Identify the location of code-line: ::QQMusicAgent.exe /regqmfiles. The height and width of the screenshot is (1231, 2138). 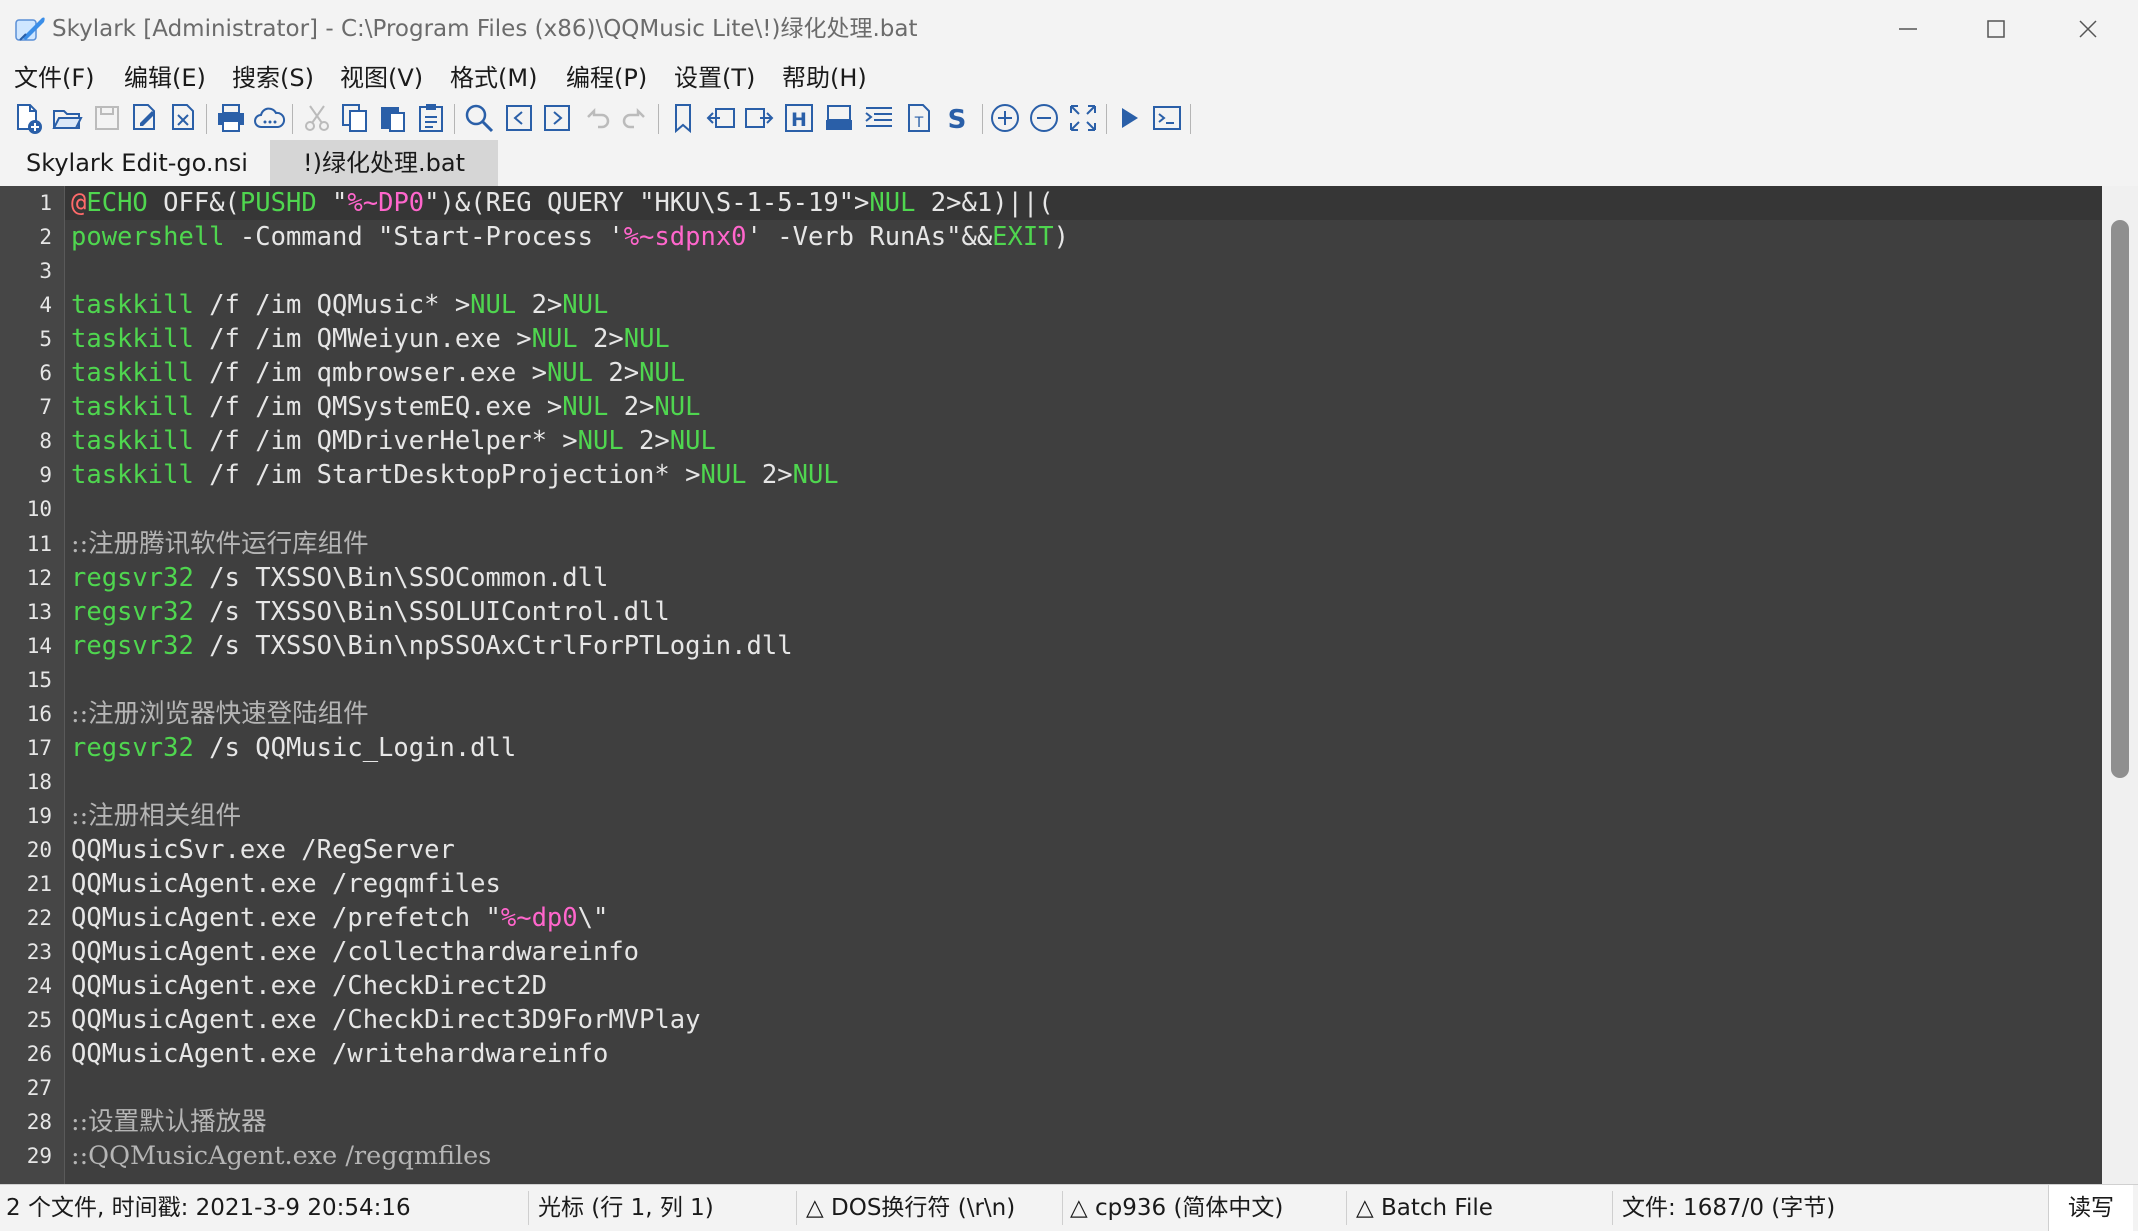
(281, 1156).